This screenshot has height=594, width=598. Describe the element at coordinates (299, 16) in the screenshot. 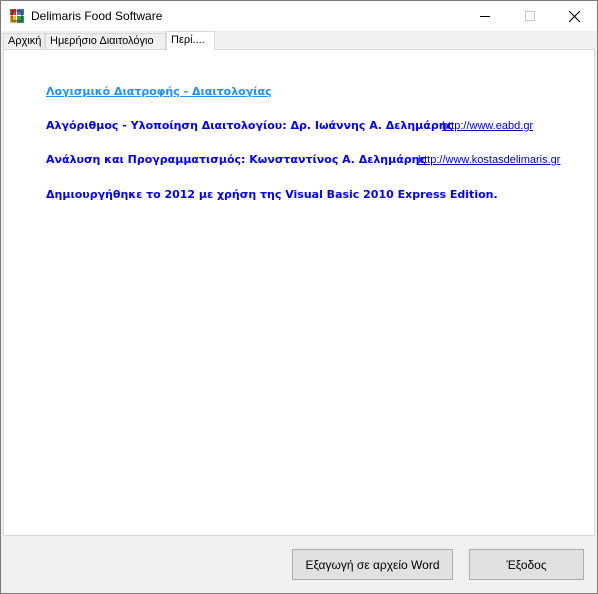

I see `title-bar: Delimaris Food Software` at that location.